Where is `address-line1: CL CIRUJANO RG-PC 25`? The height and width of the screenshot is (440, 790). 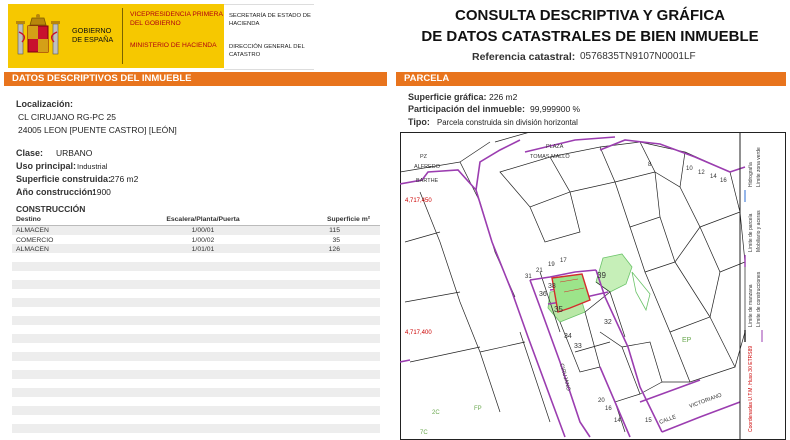
address-line1: CL CIRUJANO RG-PC 25 is located at coordinates (67, 117).